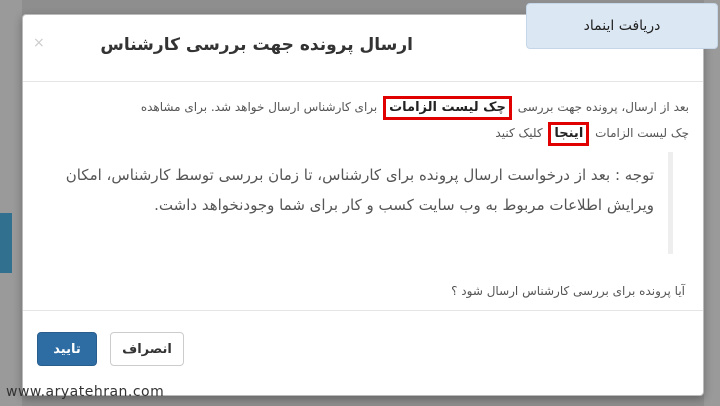 The width and height of the screenshot is (720, 406). Describe the element at coordinates (147, 349) in the screenshot. I see `cancel-button: انصراف` at that location.